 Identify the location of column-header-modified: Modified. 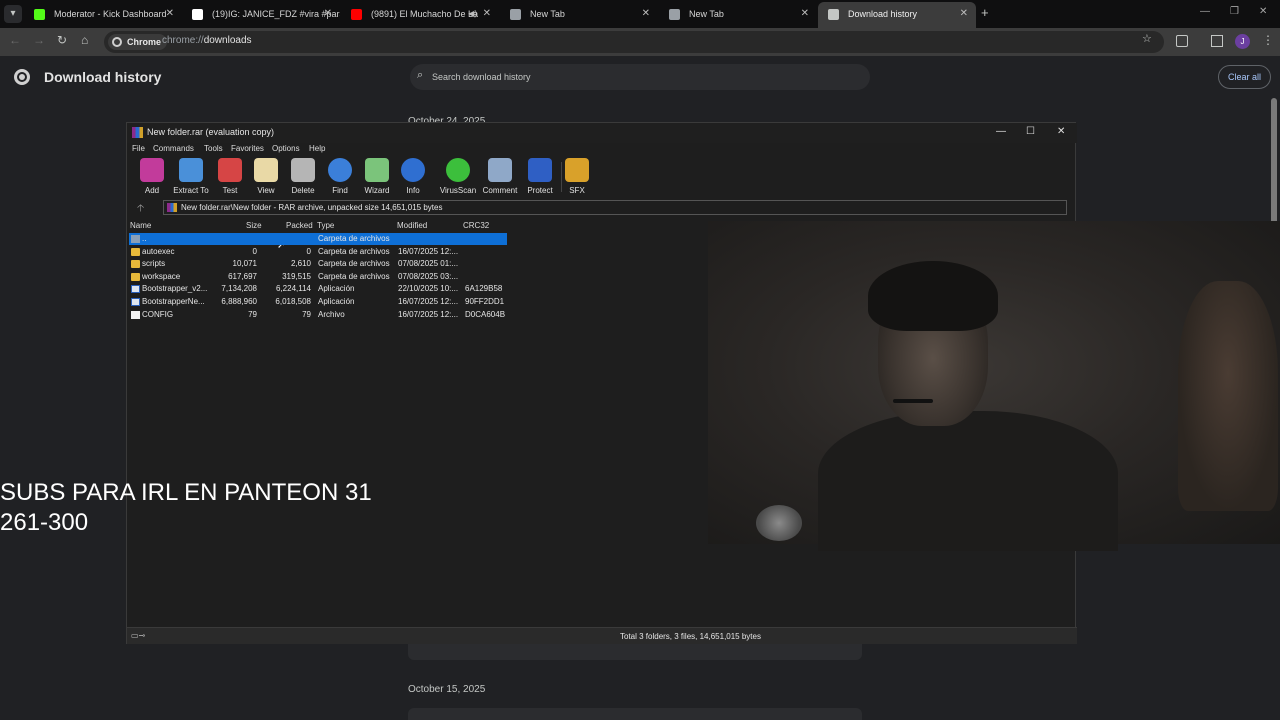
(412, 225).